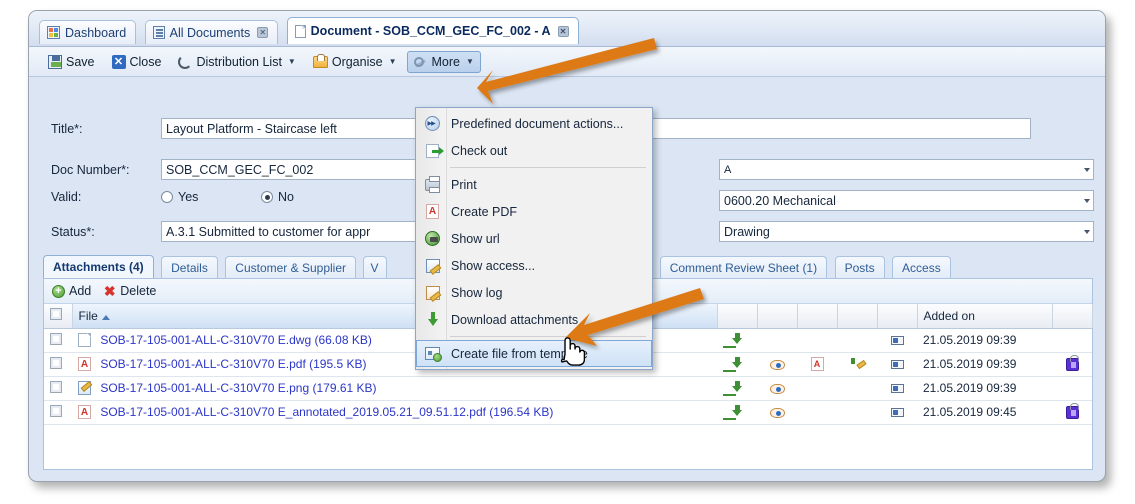  Describe the element at coordinates (98, 266) in the screenshot. I see `tab-attachments: Attachments (4)` at that location.